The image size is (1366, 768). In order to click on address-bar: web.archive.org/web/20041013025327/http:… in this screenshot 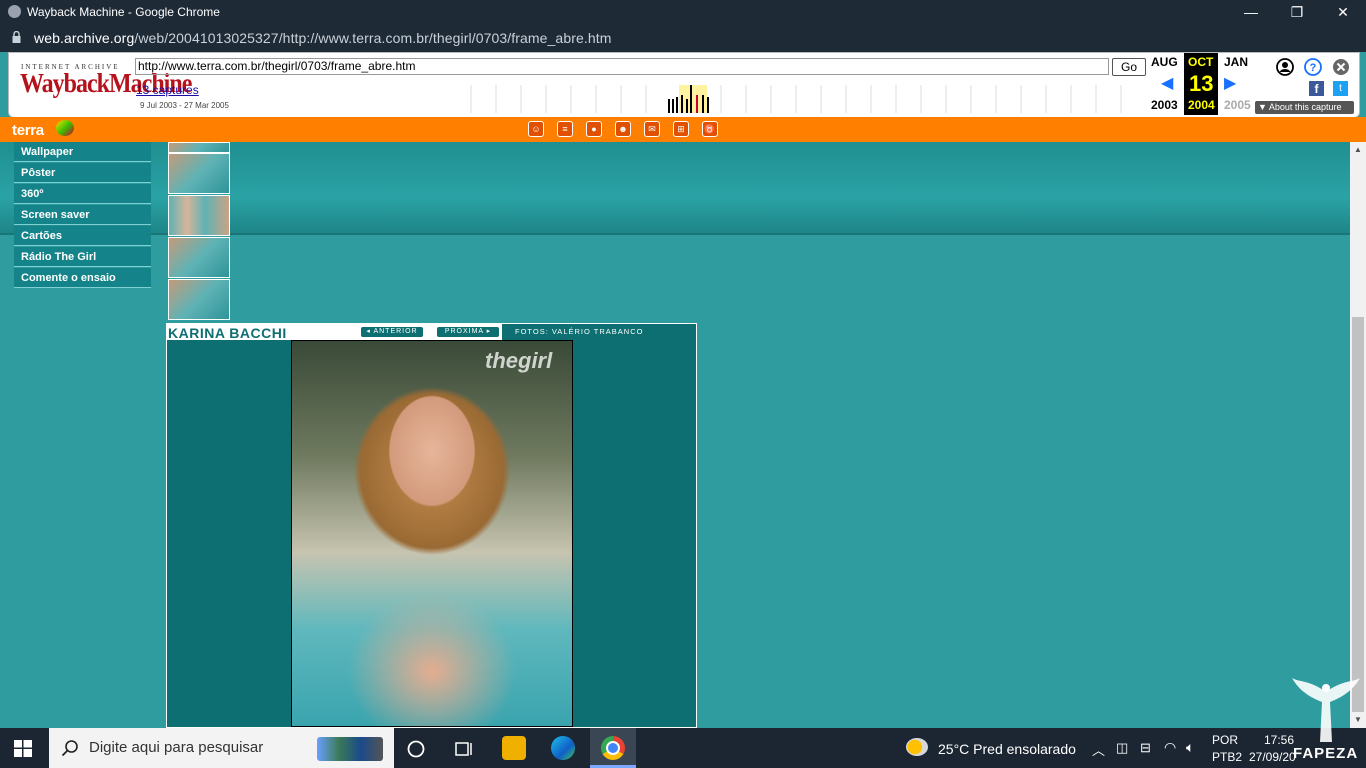, I will do `click(683, 38)`.